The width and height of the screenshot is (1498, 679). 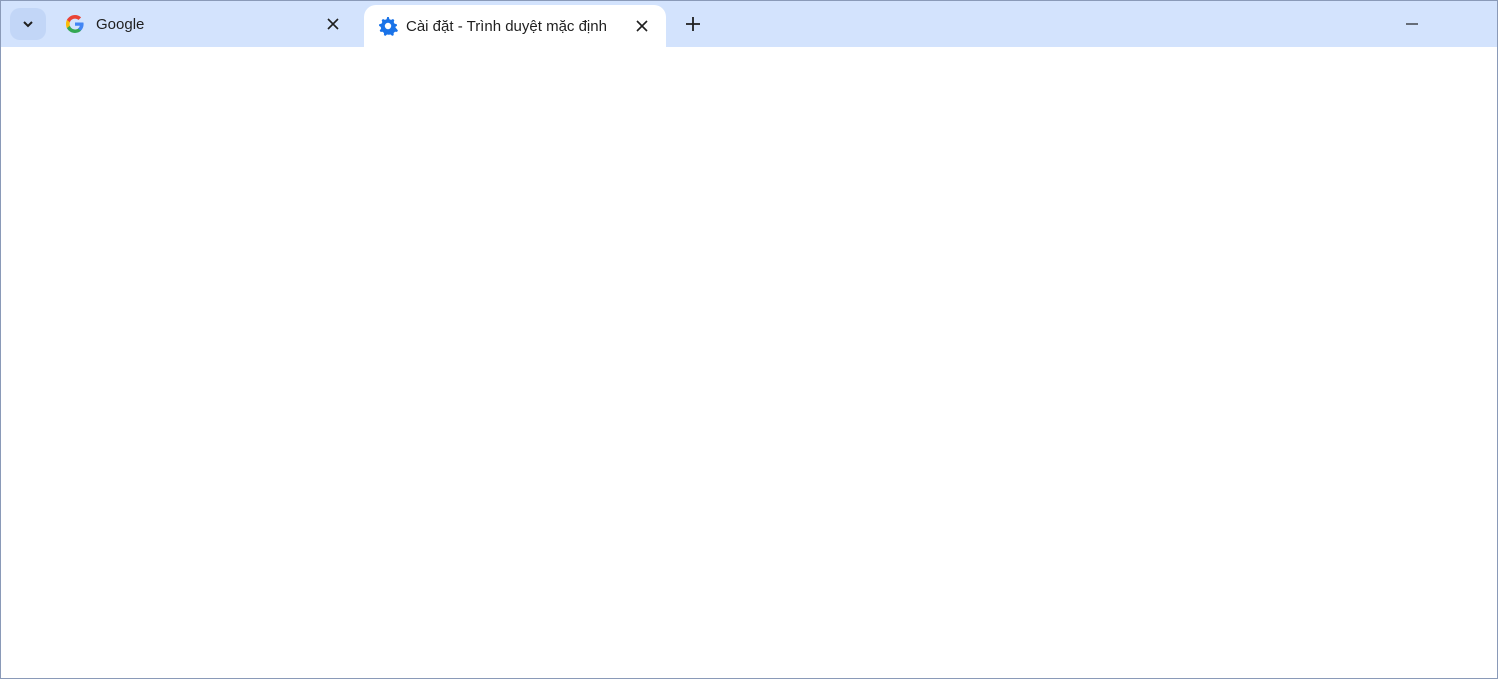 I want to click on tab-settings: Cài đặt - Trình duyệt mặc định, so click(x=515, y=26).